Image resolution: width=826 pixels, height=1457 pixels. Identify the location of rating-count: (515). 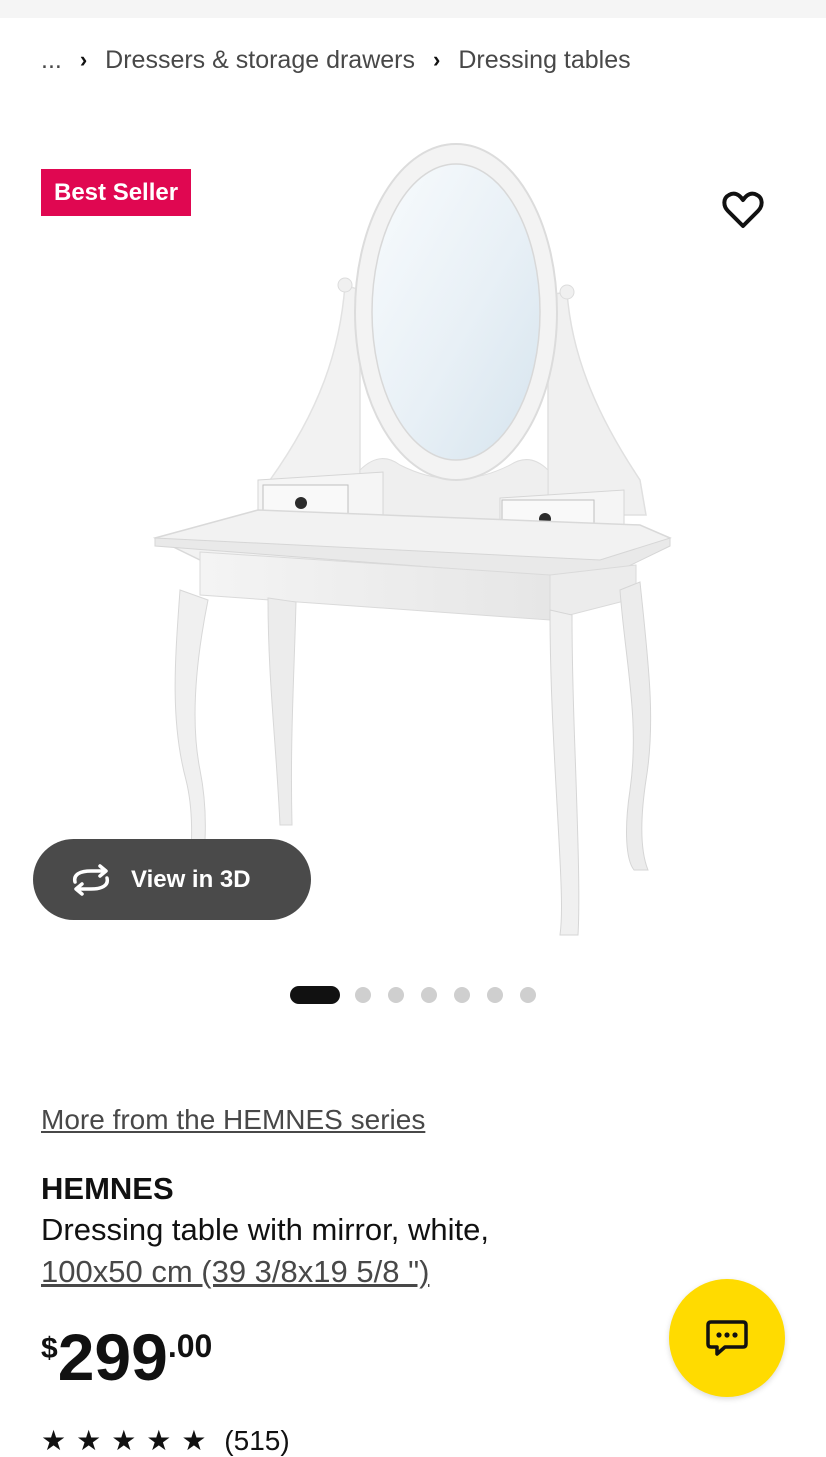
(257, 1440).